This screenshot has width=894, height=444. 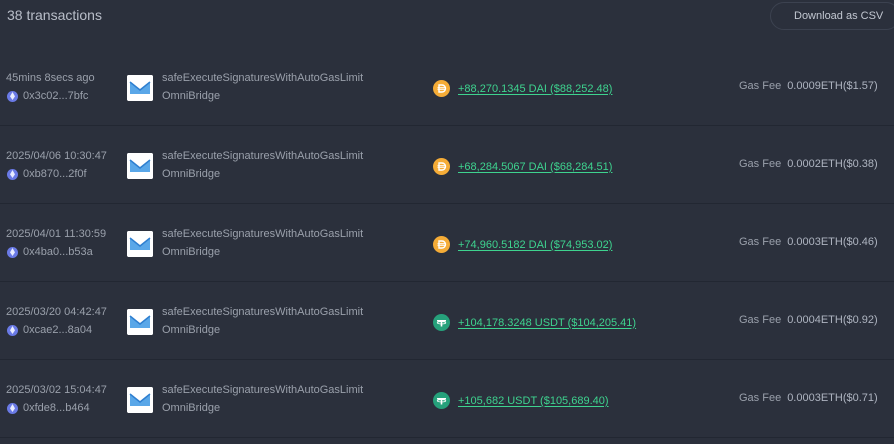 What do you see at coordinates (57, 330) in the screenshot?
I see `transaction-hash-text: 0xcae2...8a04` at bounding box center [57, 330].